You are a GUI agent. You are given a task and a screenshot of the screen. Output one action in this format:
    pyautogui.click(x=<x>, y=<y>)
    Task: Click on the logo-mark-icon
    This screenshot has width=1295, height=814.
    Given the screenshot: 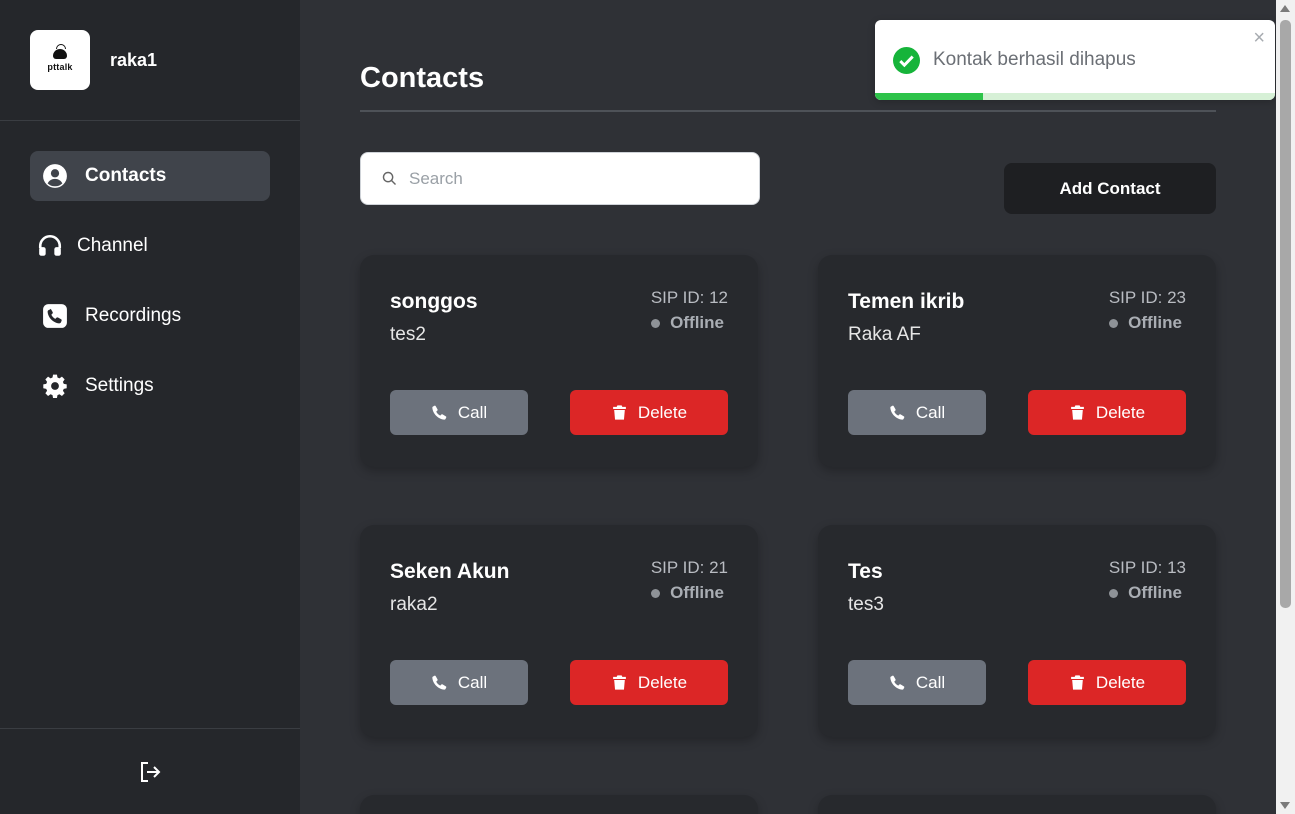 What is the action you would take?
    pyautogui.click(x=60, y=51)
    